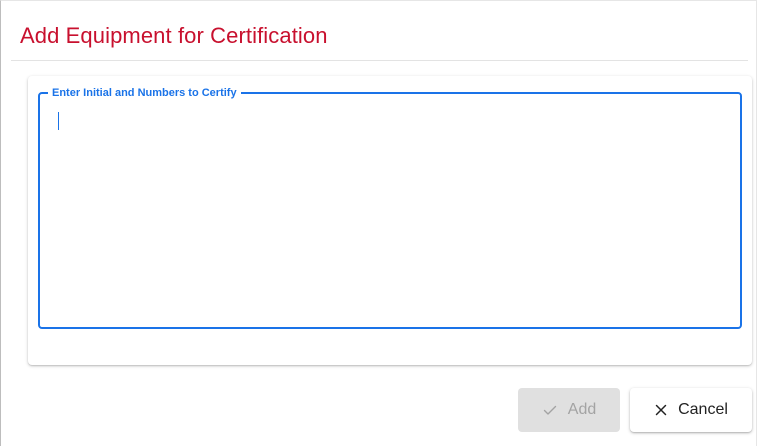 This screenshot has height=447, width=758. Describe the element at coordinates (661, 410) in the screenshot. I see `close-icon` at that location.